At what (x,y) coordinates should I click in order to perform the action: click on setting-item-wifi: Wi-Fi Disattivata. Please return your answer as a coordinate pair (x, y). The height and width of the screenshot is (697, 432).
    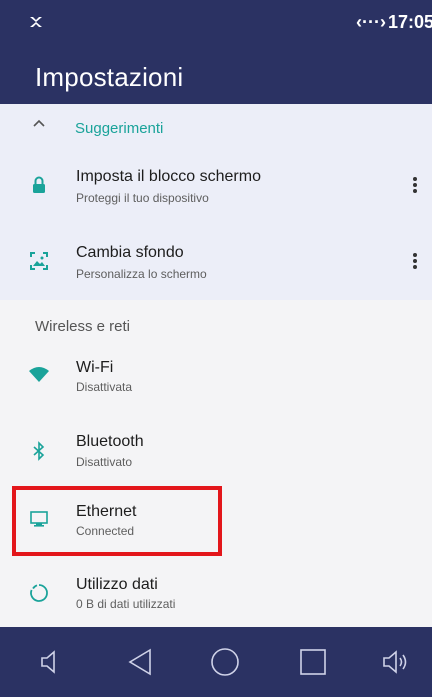
    Looking at the image, I should click on (216, 383).